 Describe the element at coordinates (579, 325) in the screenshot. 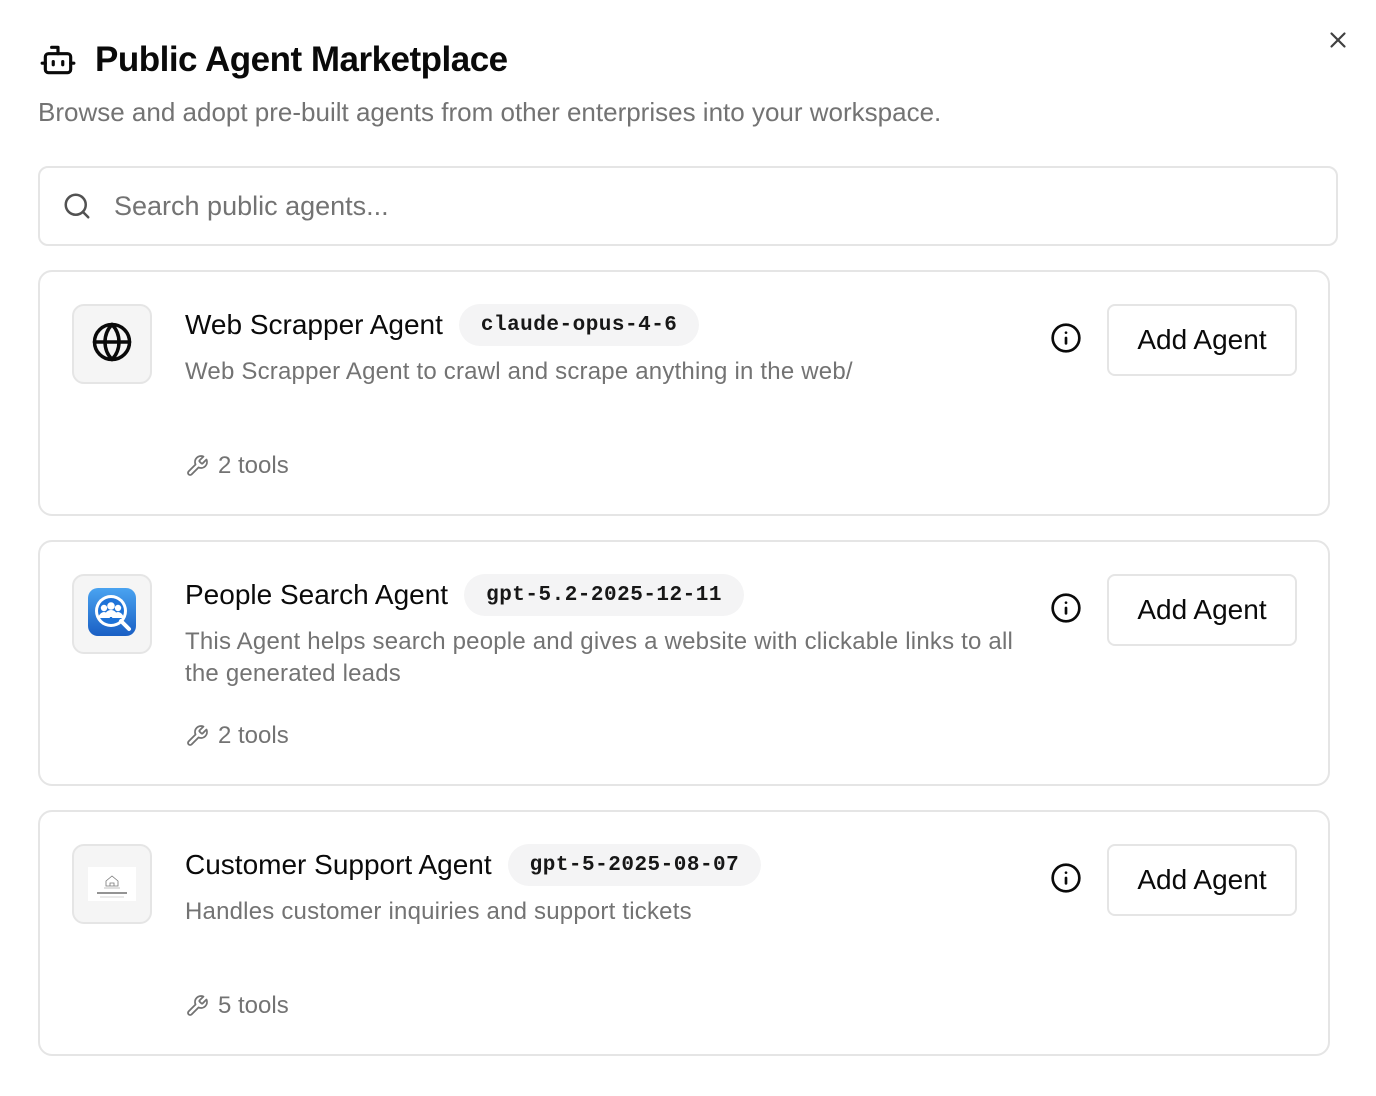

I see `model-badge: claude-opus-4-6` at that location.